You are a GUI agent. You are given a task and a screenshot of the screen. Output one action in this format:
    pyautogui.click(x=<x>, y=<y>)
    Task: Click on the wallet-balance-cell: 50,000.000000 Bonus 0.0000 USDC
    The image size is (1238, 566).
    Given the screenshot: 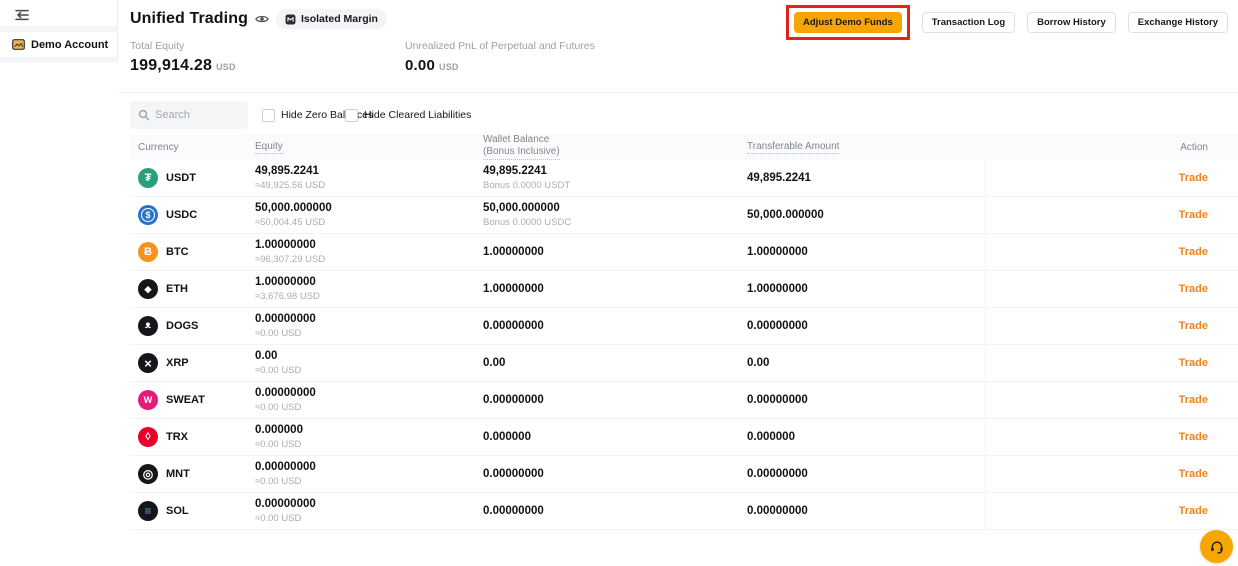 What is the action you would take?
    pyautogui.click(x=527, y=215)
    